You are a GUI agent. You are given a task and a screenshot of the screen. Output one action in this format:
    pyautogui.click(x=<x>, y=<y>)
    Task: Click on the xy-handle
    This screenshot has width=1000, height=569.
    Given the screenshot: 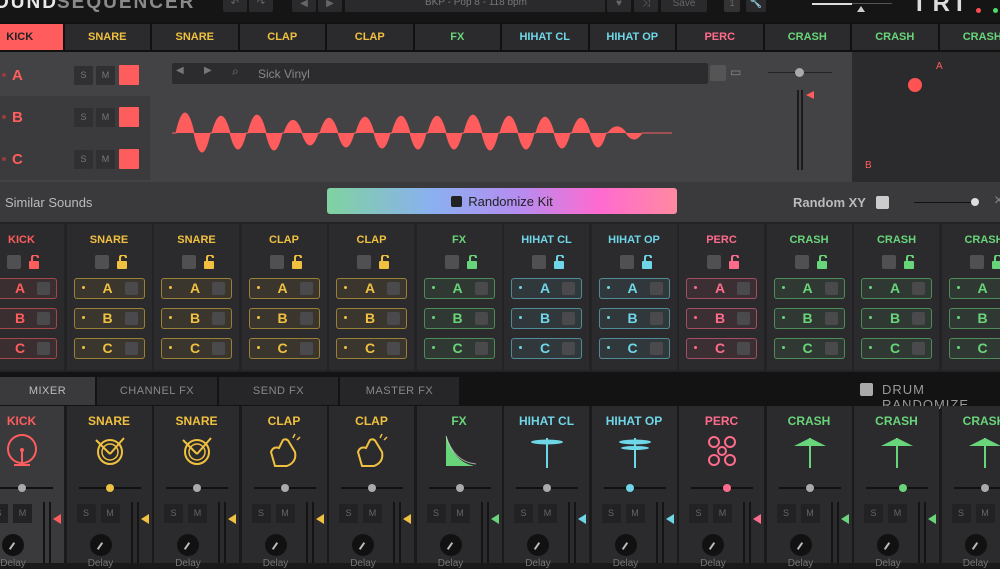 What is the action you would take?
    pyautogui.click(x=915, y=85)
    